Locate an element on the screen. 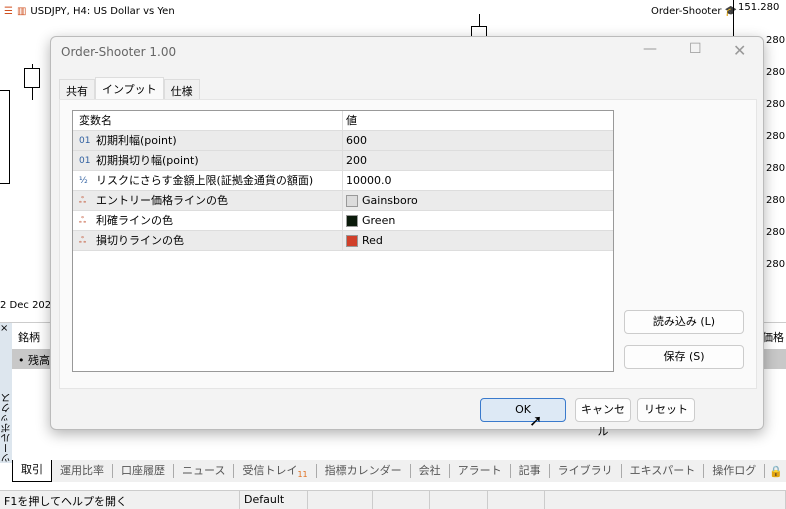 The width and height of the screenshot is (786, 509). tab-trade: 取引 is located at coordinates (32, 471).